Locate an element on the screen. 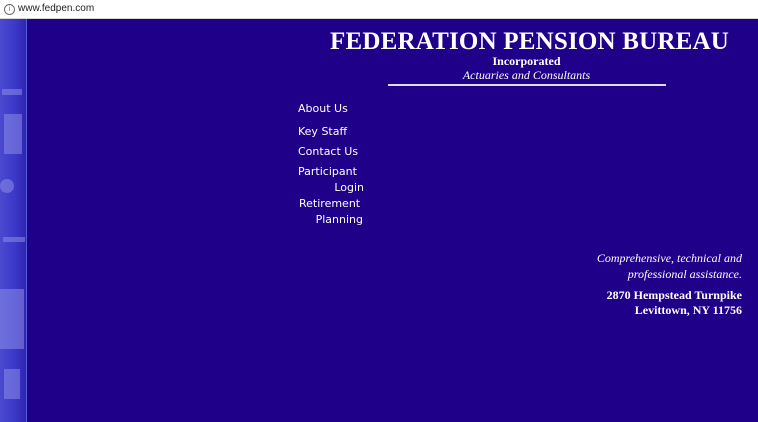  nav-contact-us: Contact Us is located at coordinates (328, 152).